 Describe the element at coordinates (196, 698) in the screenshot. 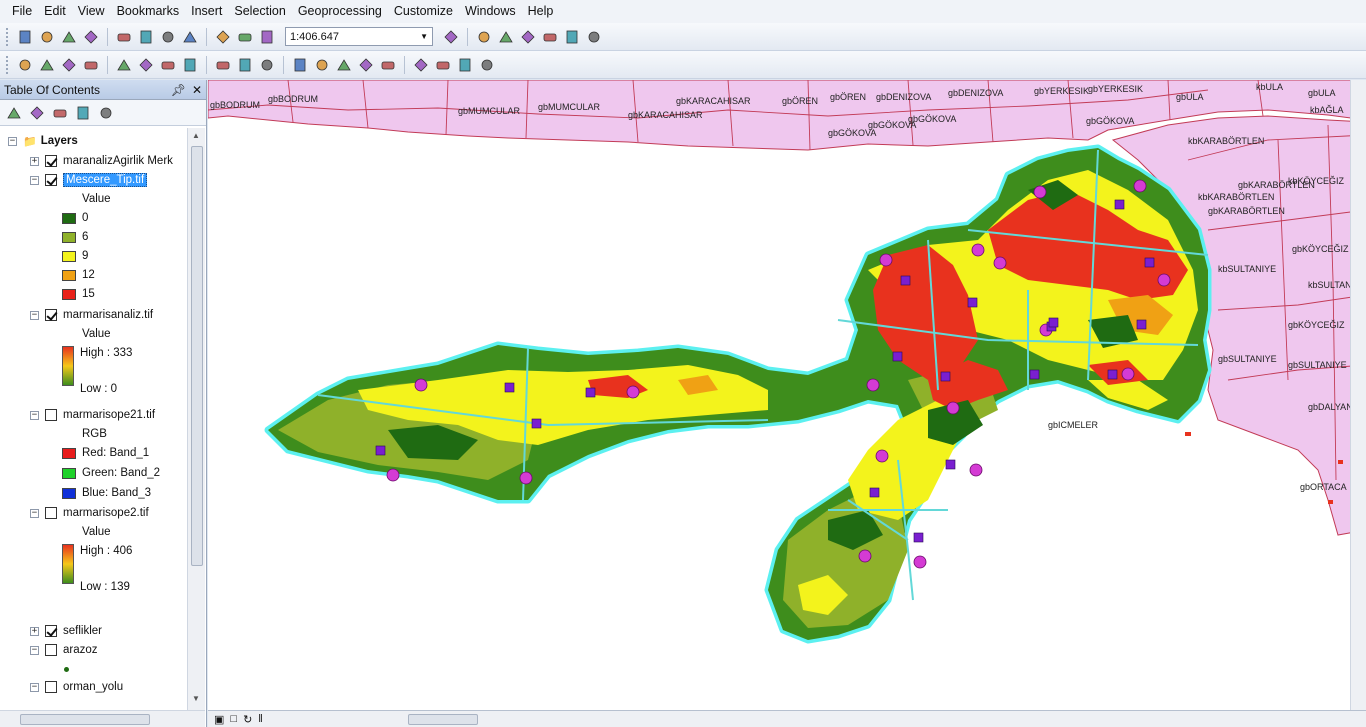

I see `scroll-down-icon: ▼` at that location.